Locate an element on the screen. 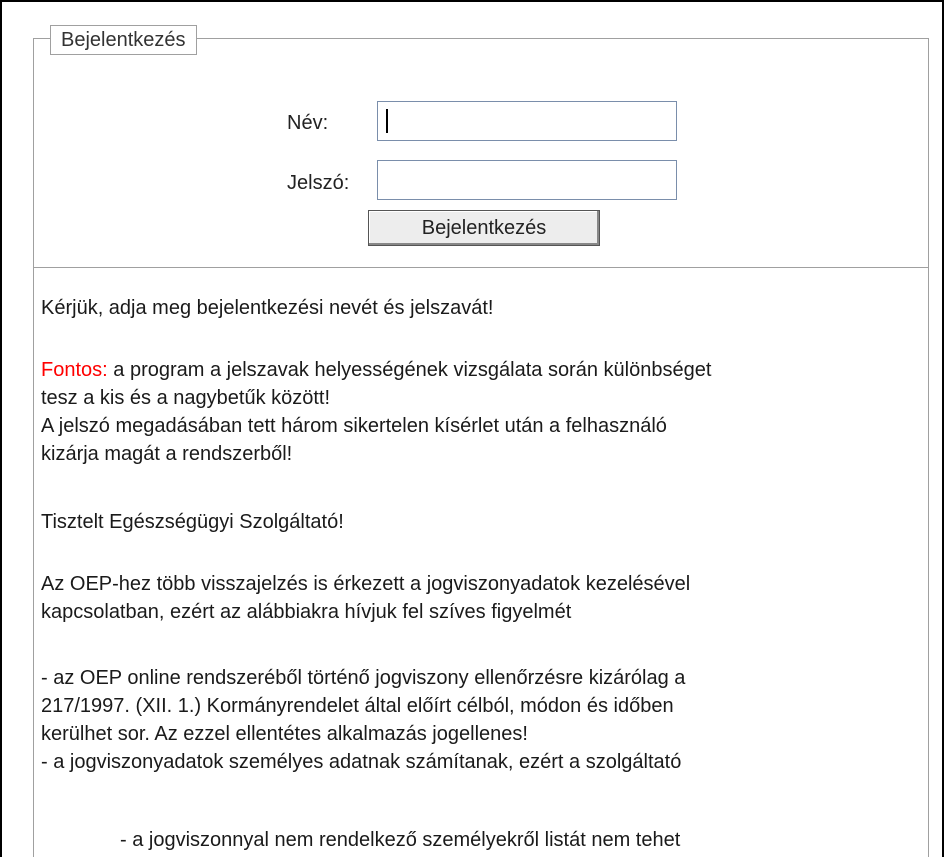 This screenshot has height=857, width=944. name-label: Név: is located at coordinates (308, 123).